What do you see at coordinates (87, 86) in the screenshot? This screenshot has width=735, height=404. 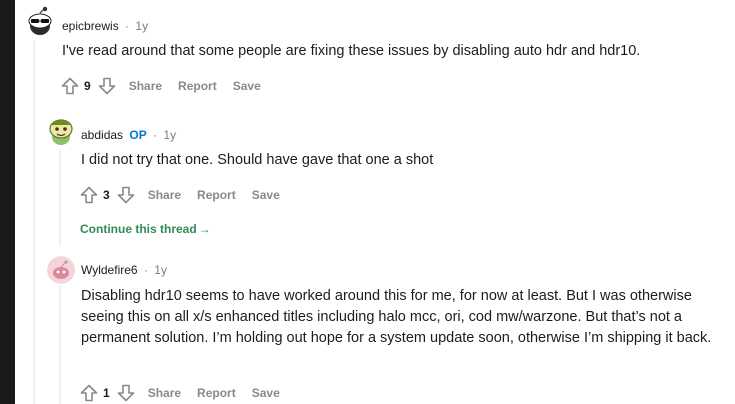 I see `vote-score: 9` at bounding box center [87, 86].